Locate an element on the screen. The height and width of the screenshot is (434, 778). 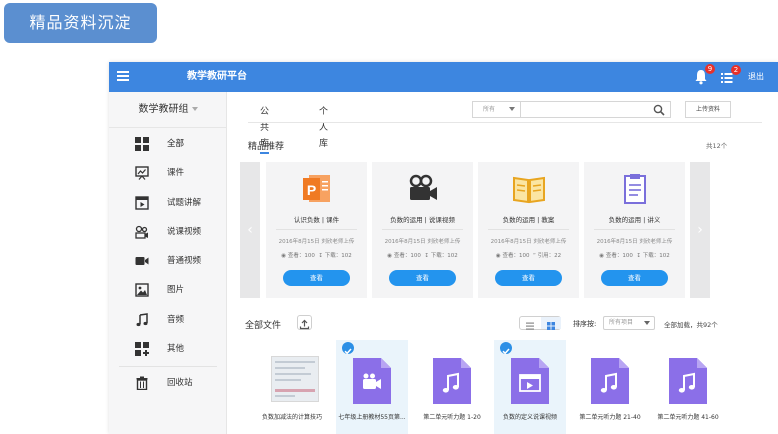
sort-select: 所有项目 is located at coordinates (629, 323).